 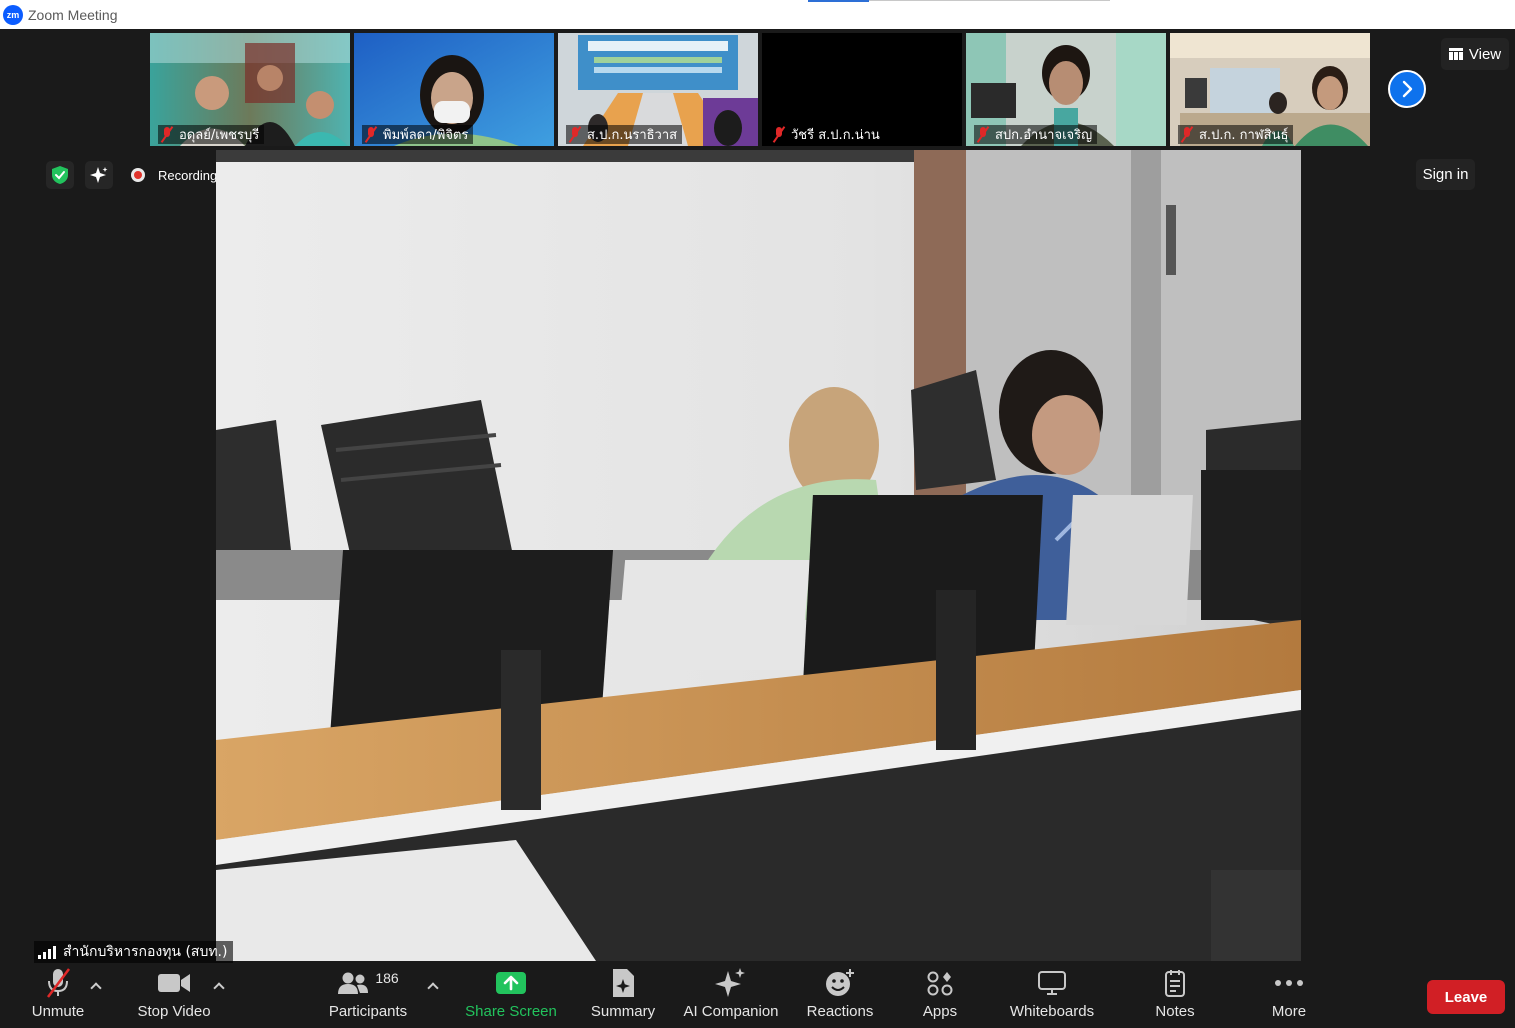 I want to click on participant-tile-3: ส.ป.ก.นราธิวาส, so click(x=658, y=89).